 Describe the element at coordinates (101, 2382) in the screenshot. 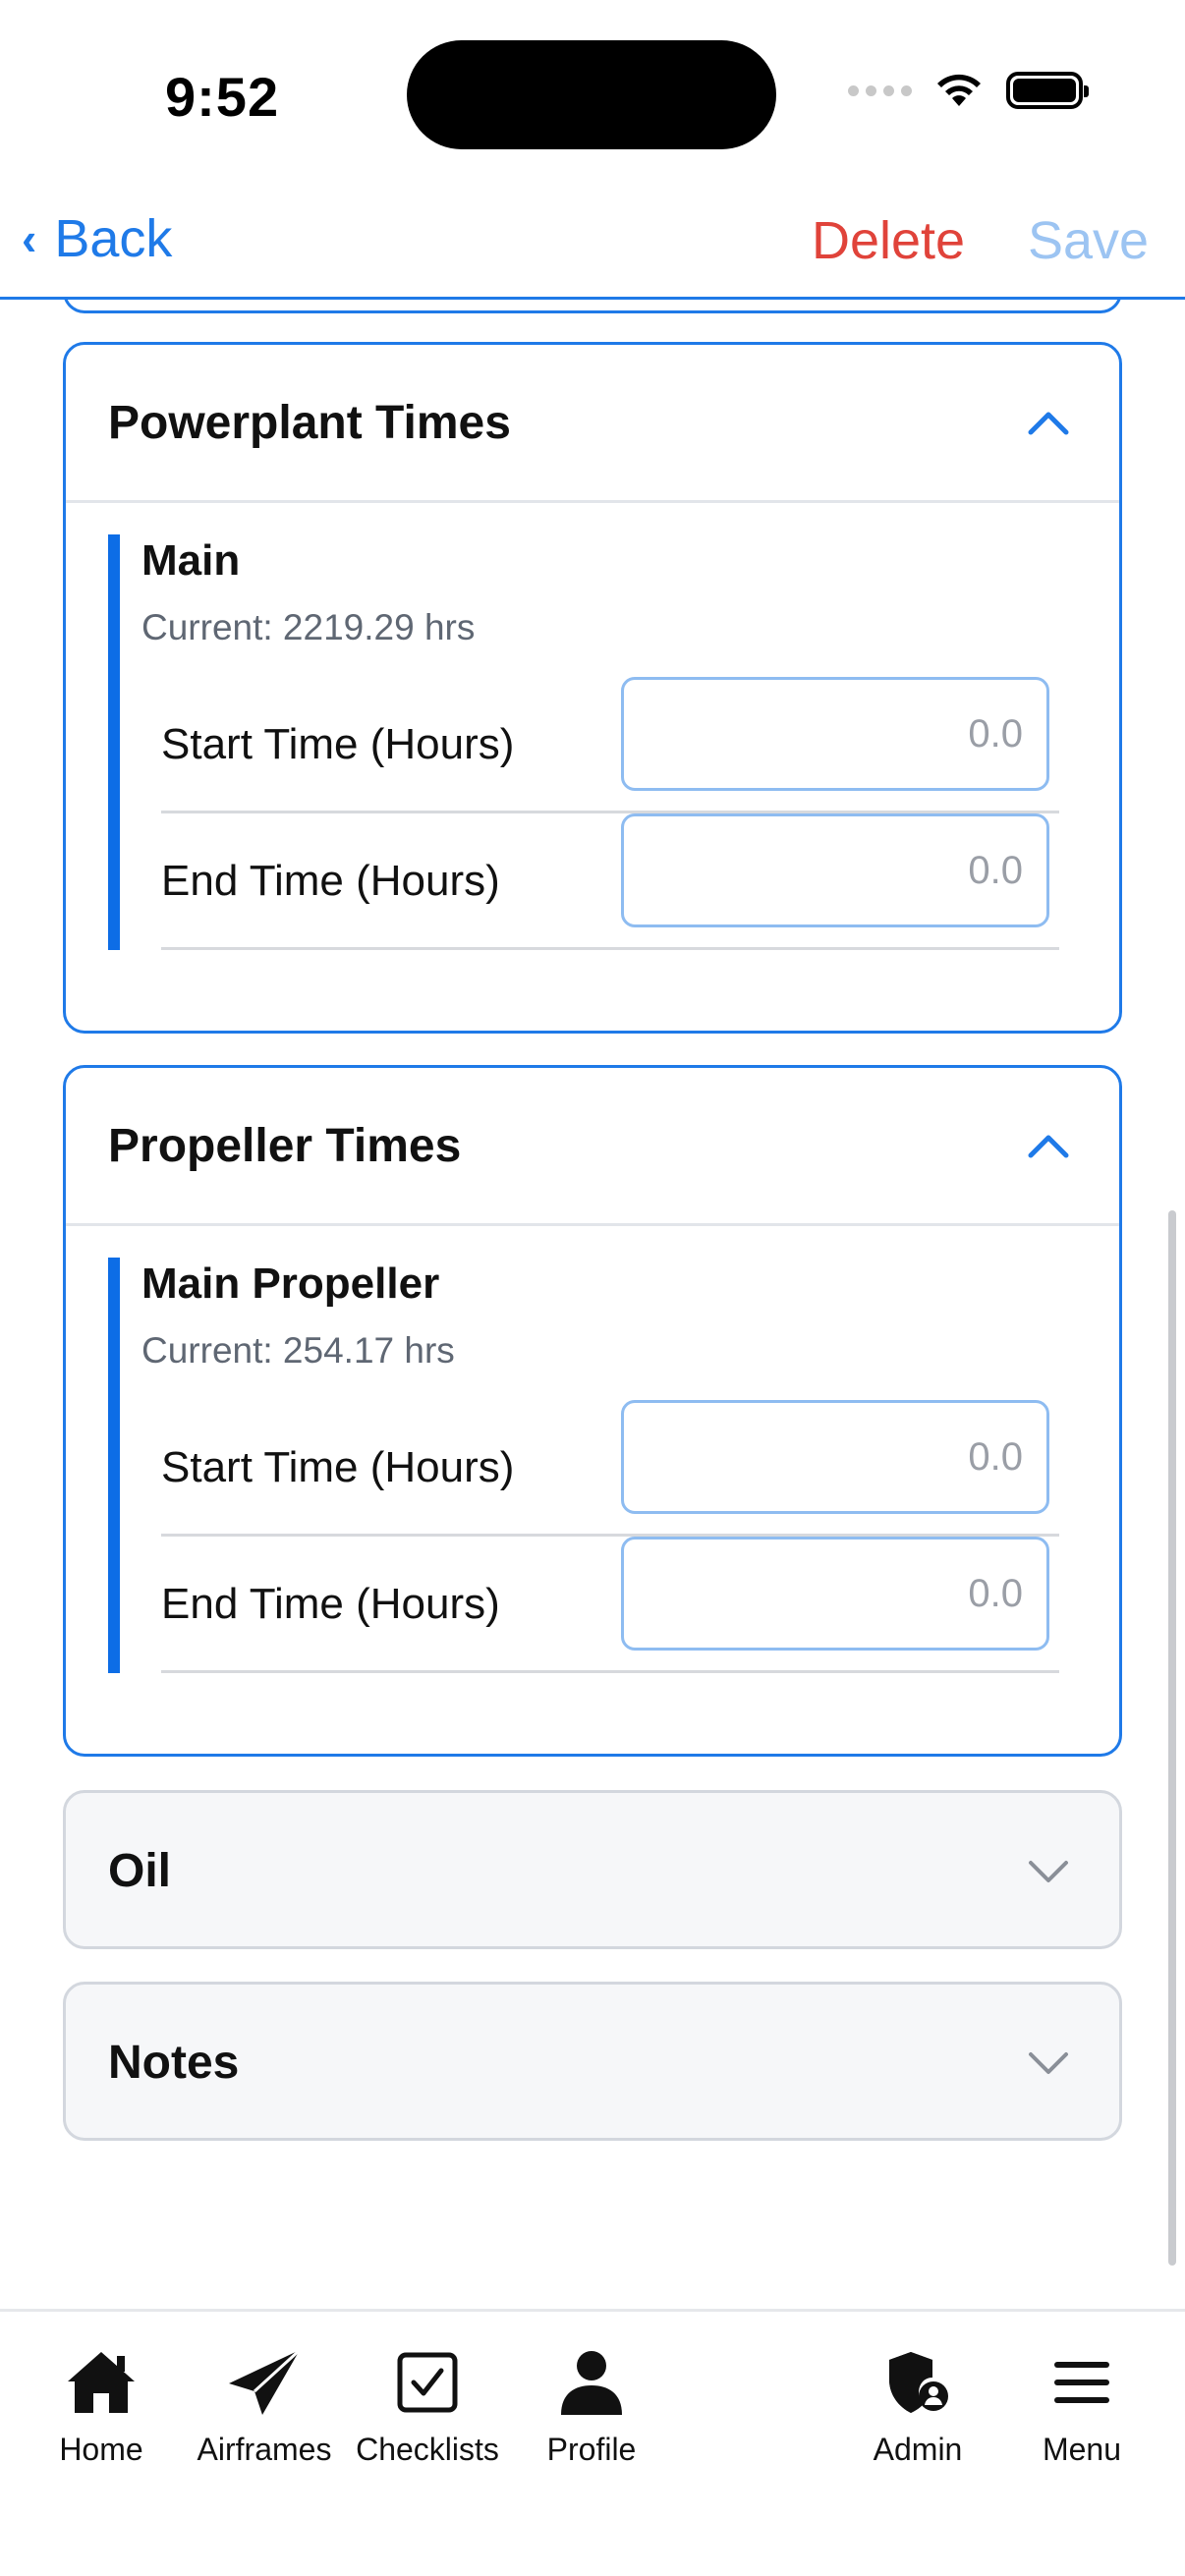

I see `home-icon` at that location.